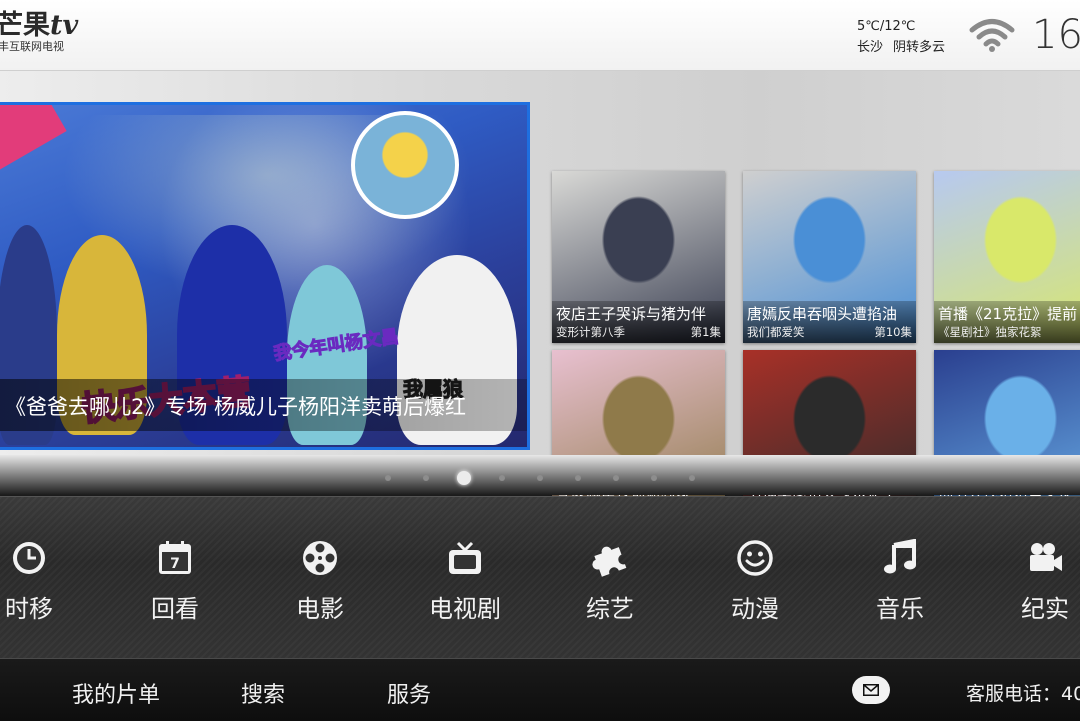  Describe the element at coordinates (409, 693) in the screenshot. I see `service-link: 服务` at that location.